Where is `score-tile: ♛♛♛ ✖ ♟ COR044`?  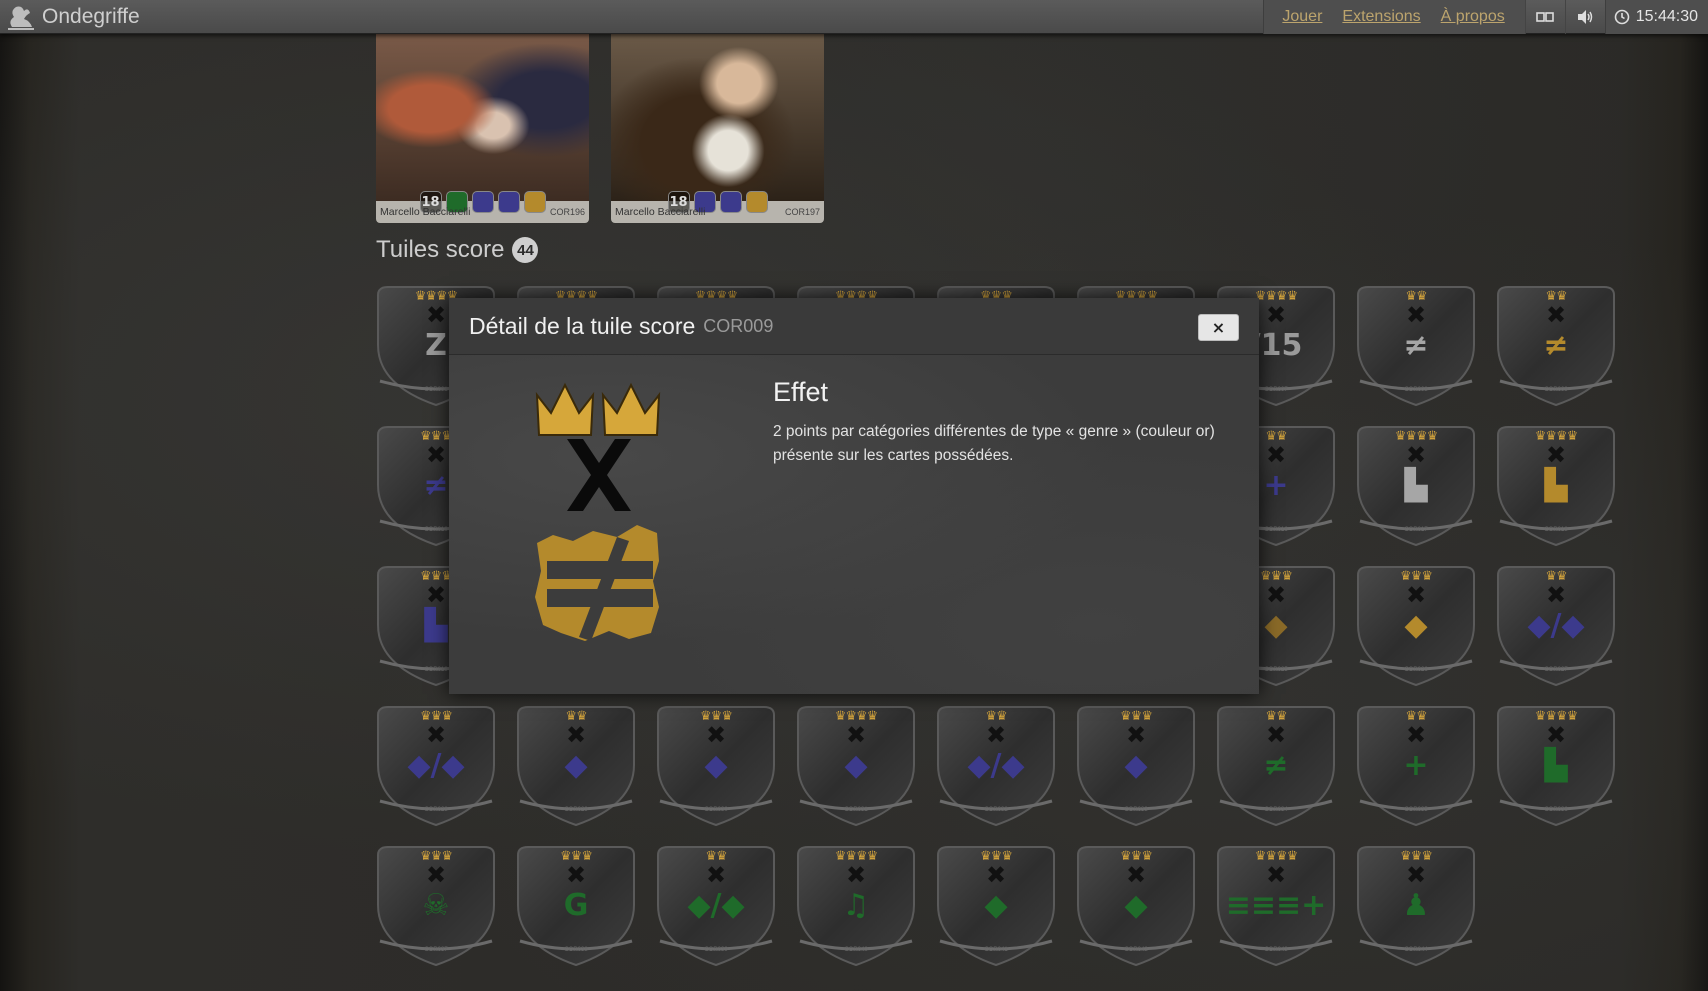
score-tile: ♛♛♛ ✖ ♟ COR044 is located at coordinates (1416, 906).